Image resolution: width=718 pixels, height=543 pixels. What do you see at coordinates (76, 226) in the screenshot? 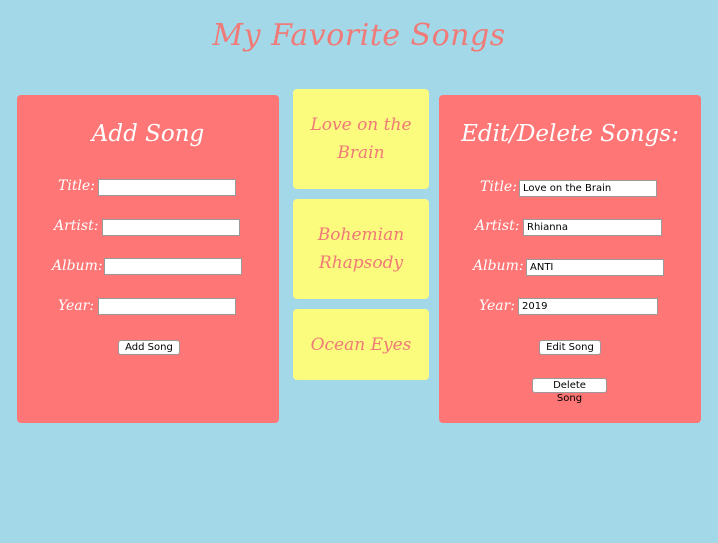
I see `add-artist-label: Artist:` at bounding box center [76, 226].